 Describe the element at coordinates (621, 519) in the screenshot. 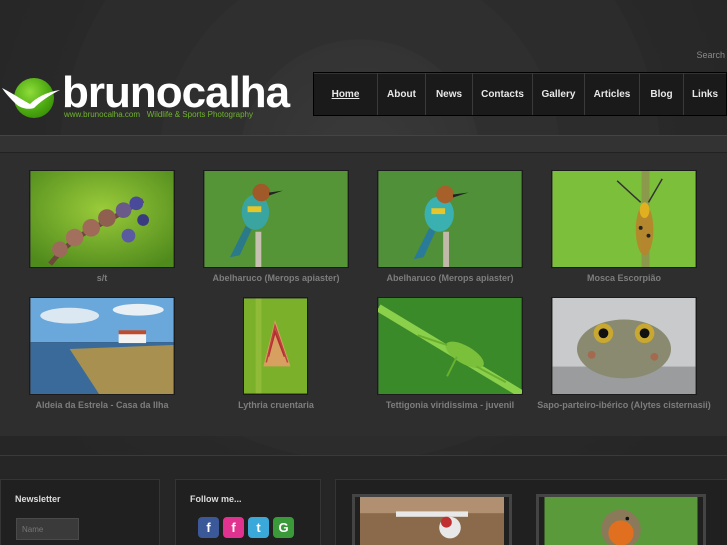

I see `post-robin-image` at that location.